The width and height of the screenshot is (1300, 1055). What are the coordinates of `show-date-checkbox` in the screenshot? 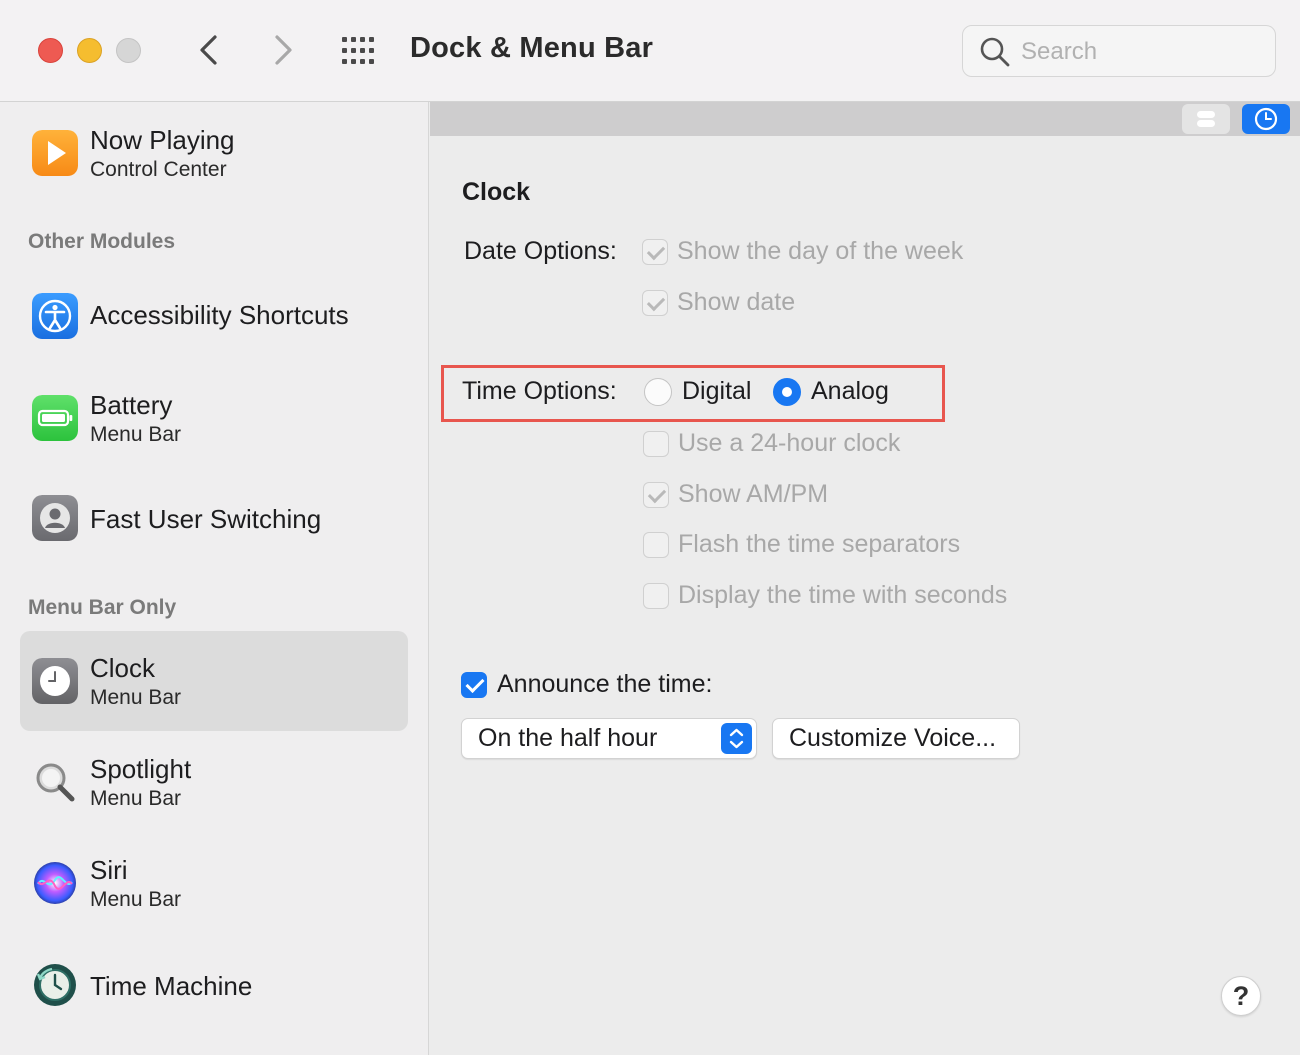 It's located at (655, 303).